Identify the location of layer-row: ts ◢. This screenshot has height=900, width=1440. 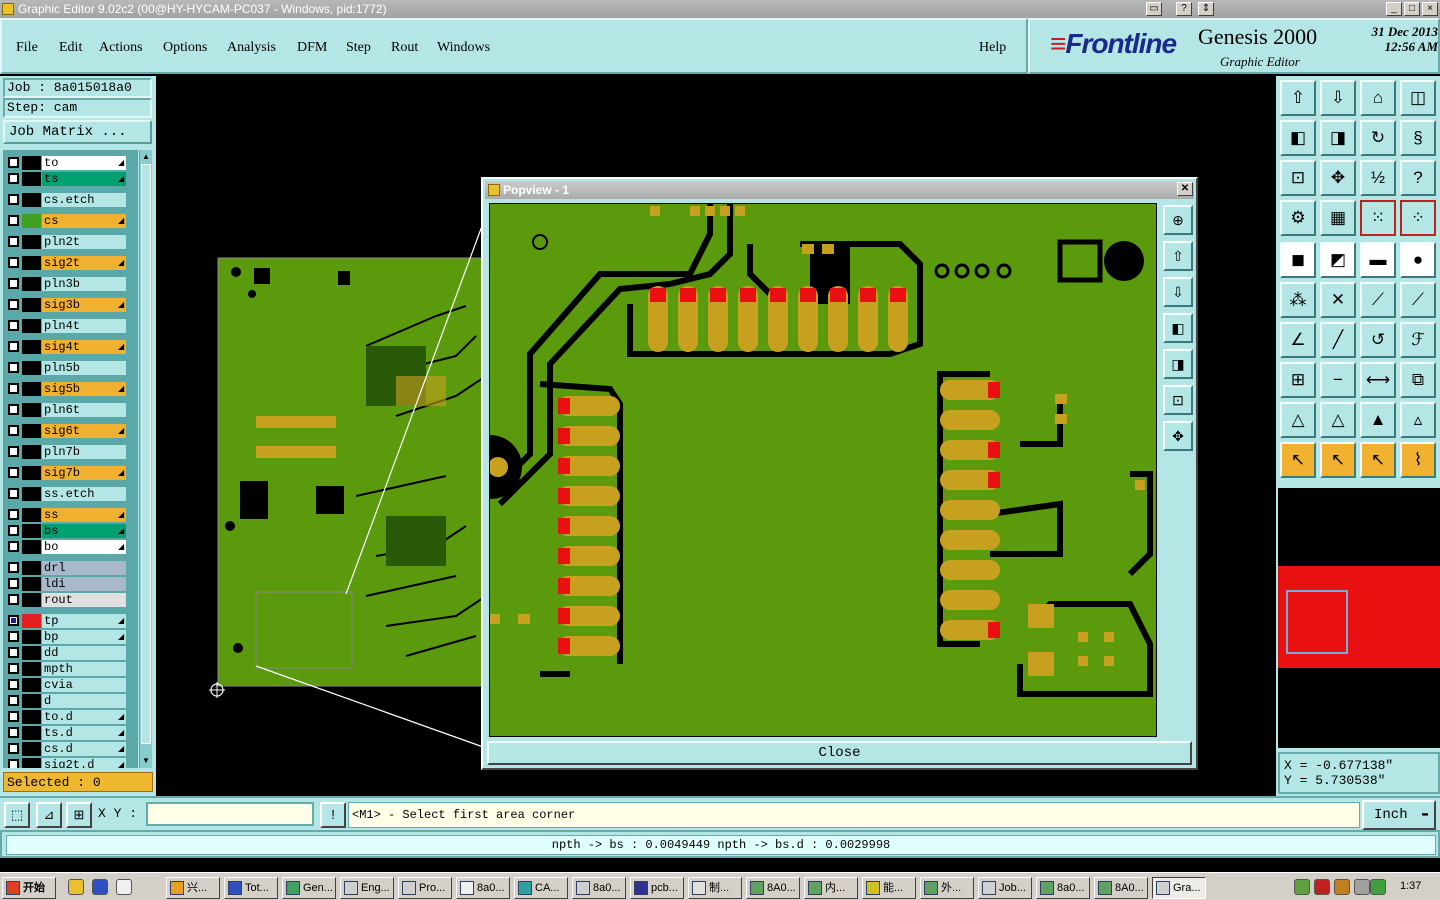
(66, 179).